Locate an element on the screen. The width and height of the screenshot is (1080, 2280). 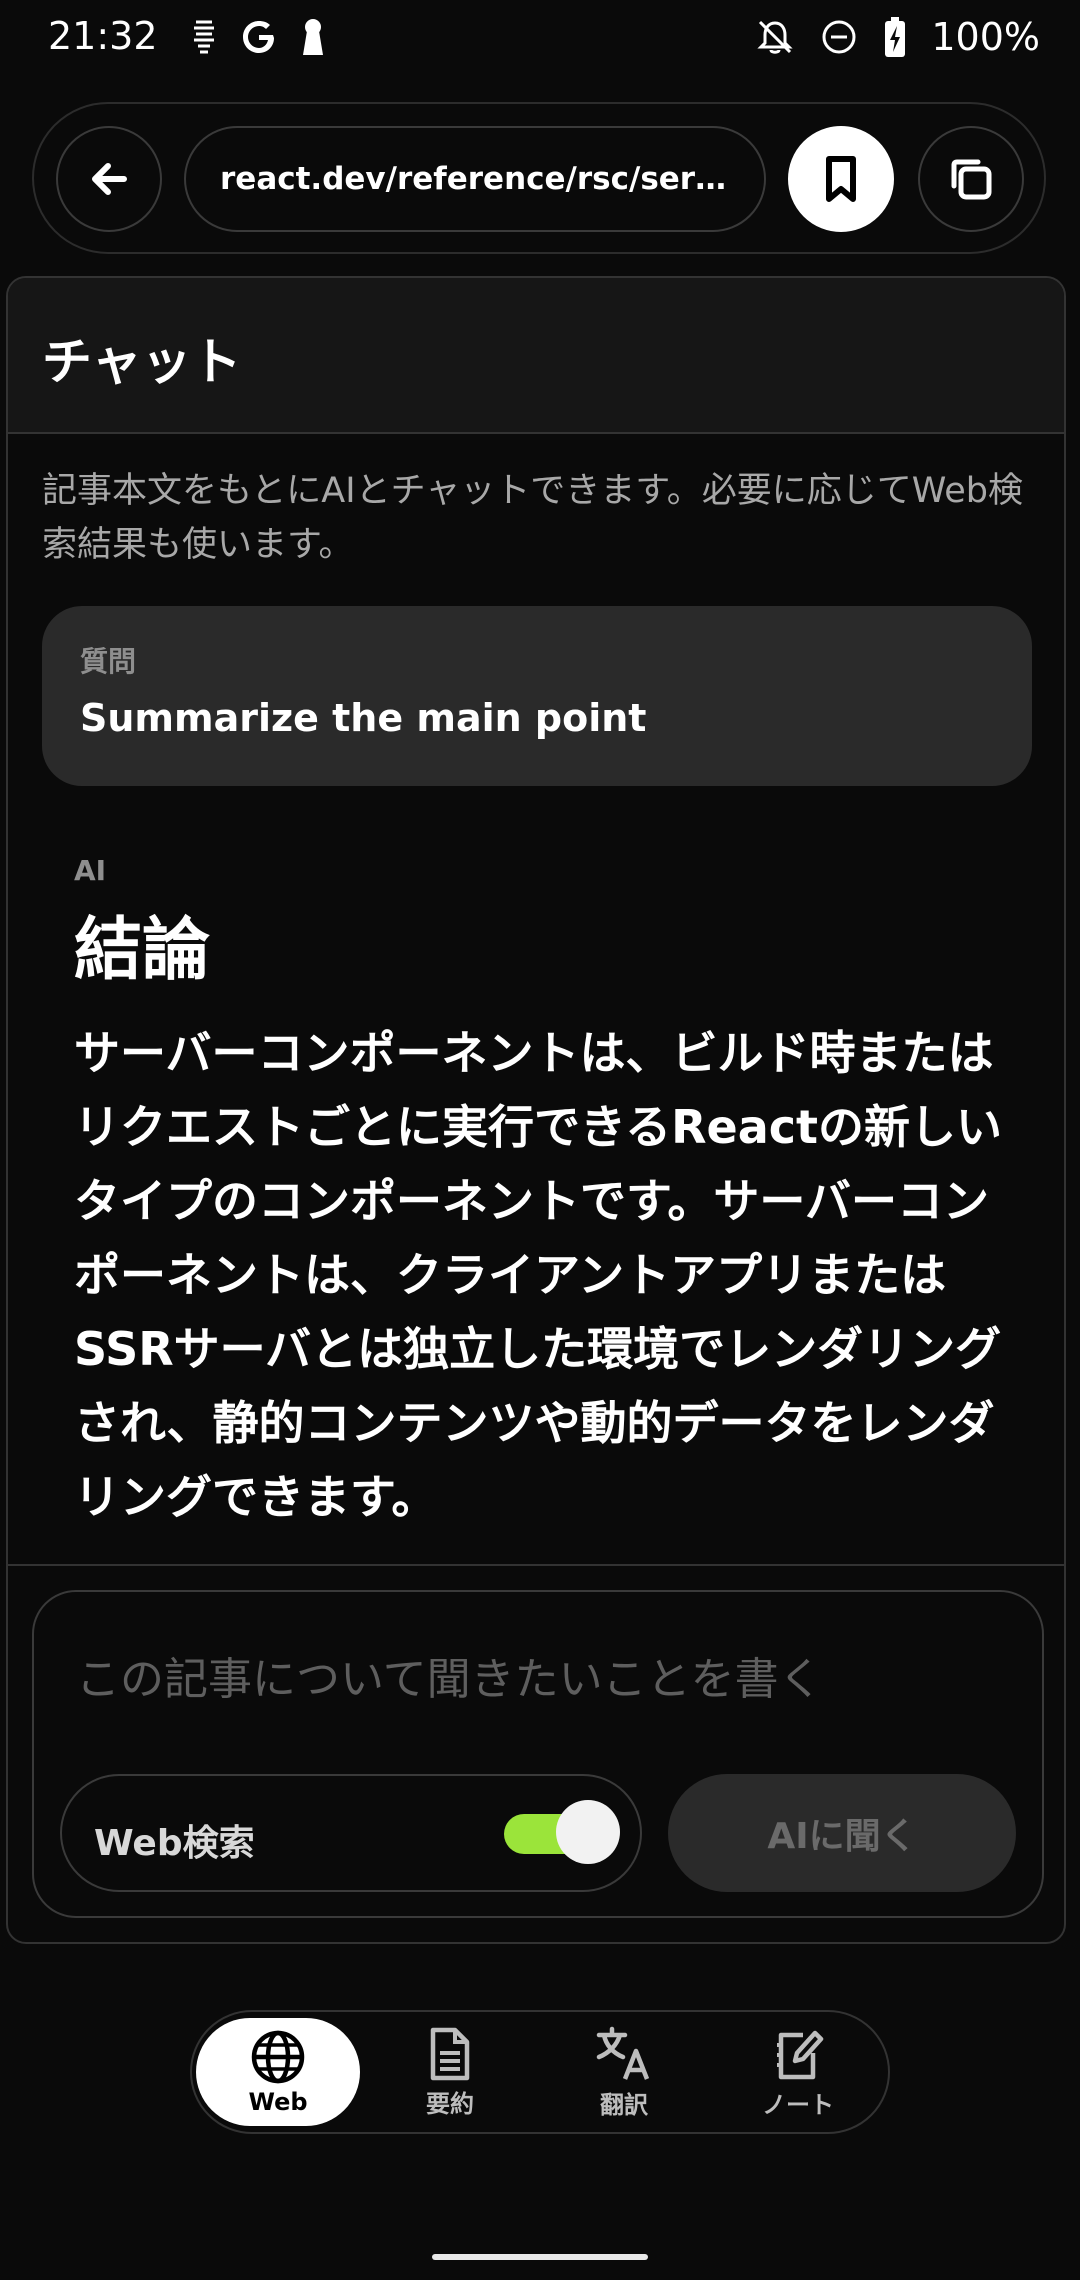
chat-title: チャット is located at coordinates (142, 362).